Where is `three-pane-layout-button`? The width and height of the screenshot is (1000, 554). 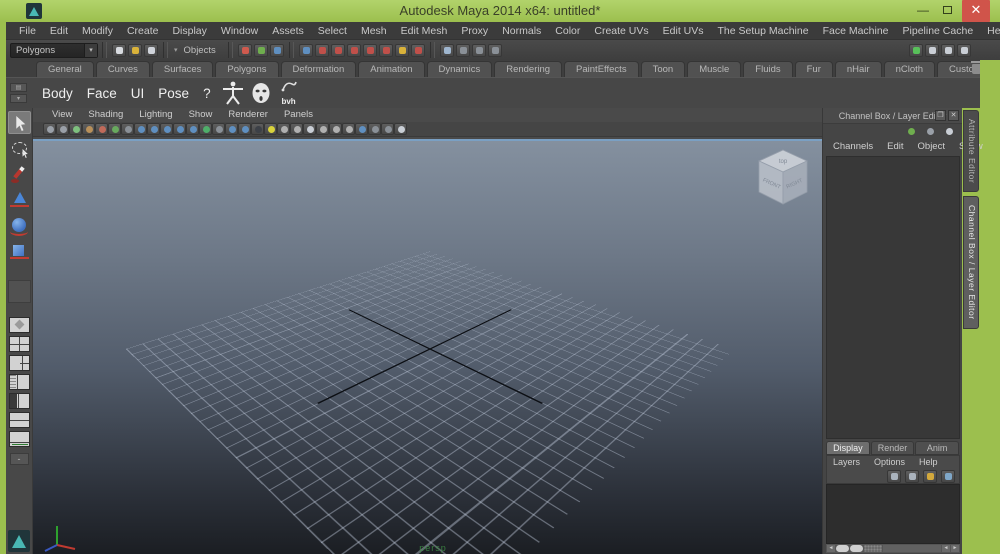
three-pane-layout-button is located at coordinates (19, 363).